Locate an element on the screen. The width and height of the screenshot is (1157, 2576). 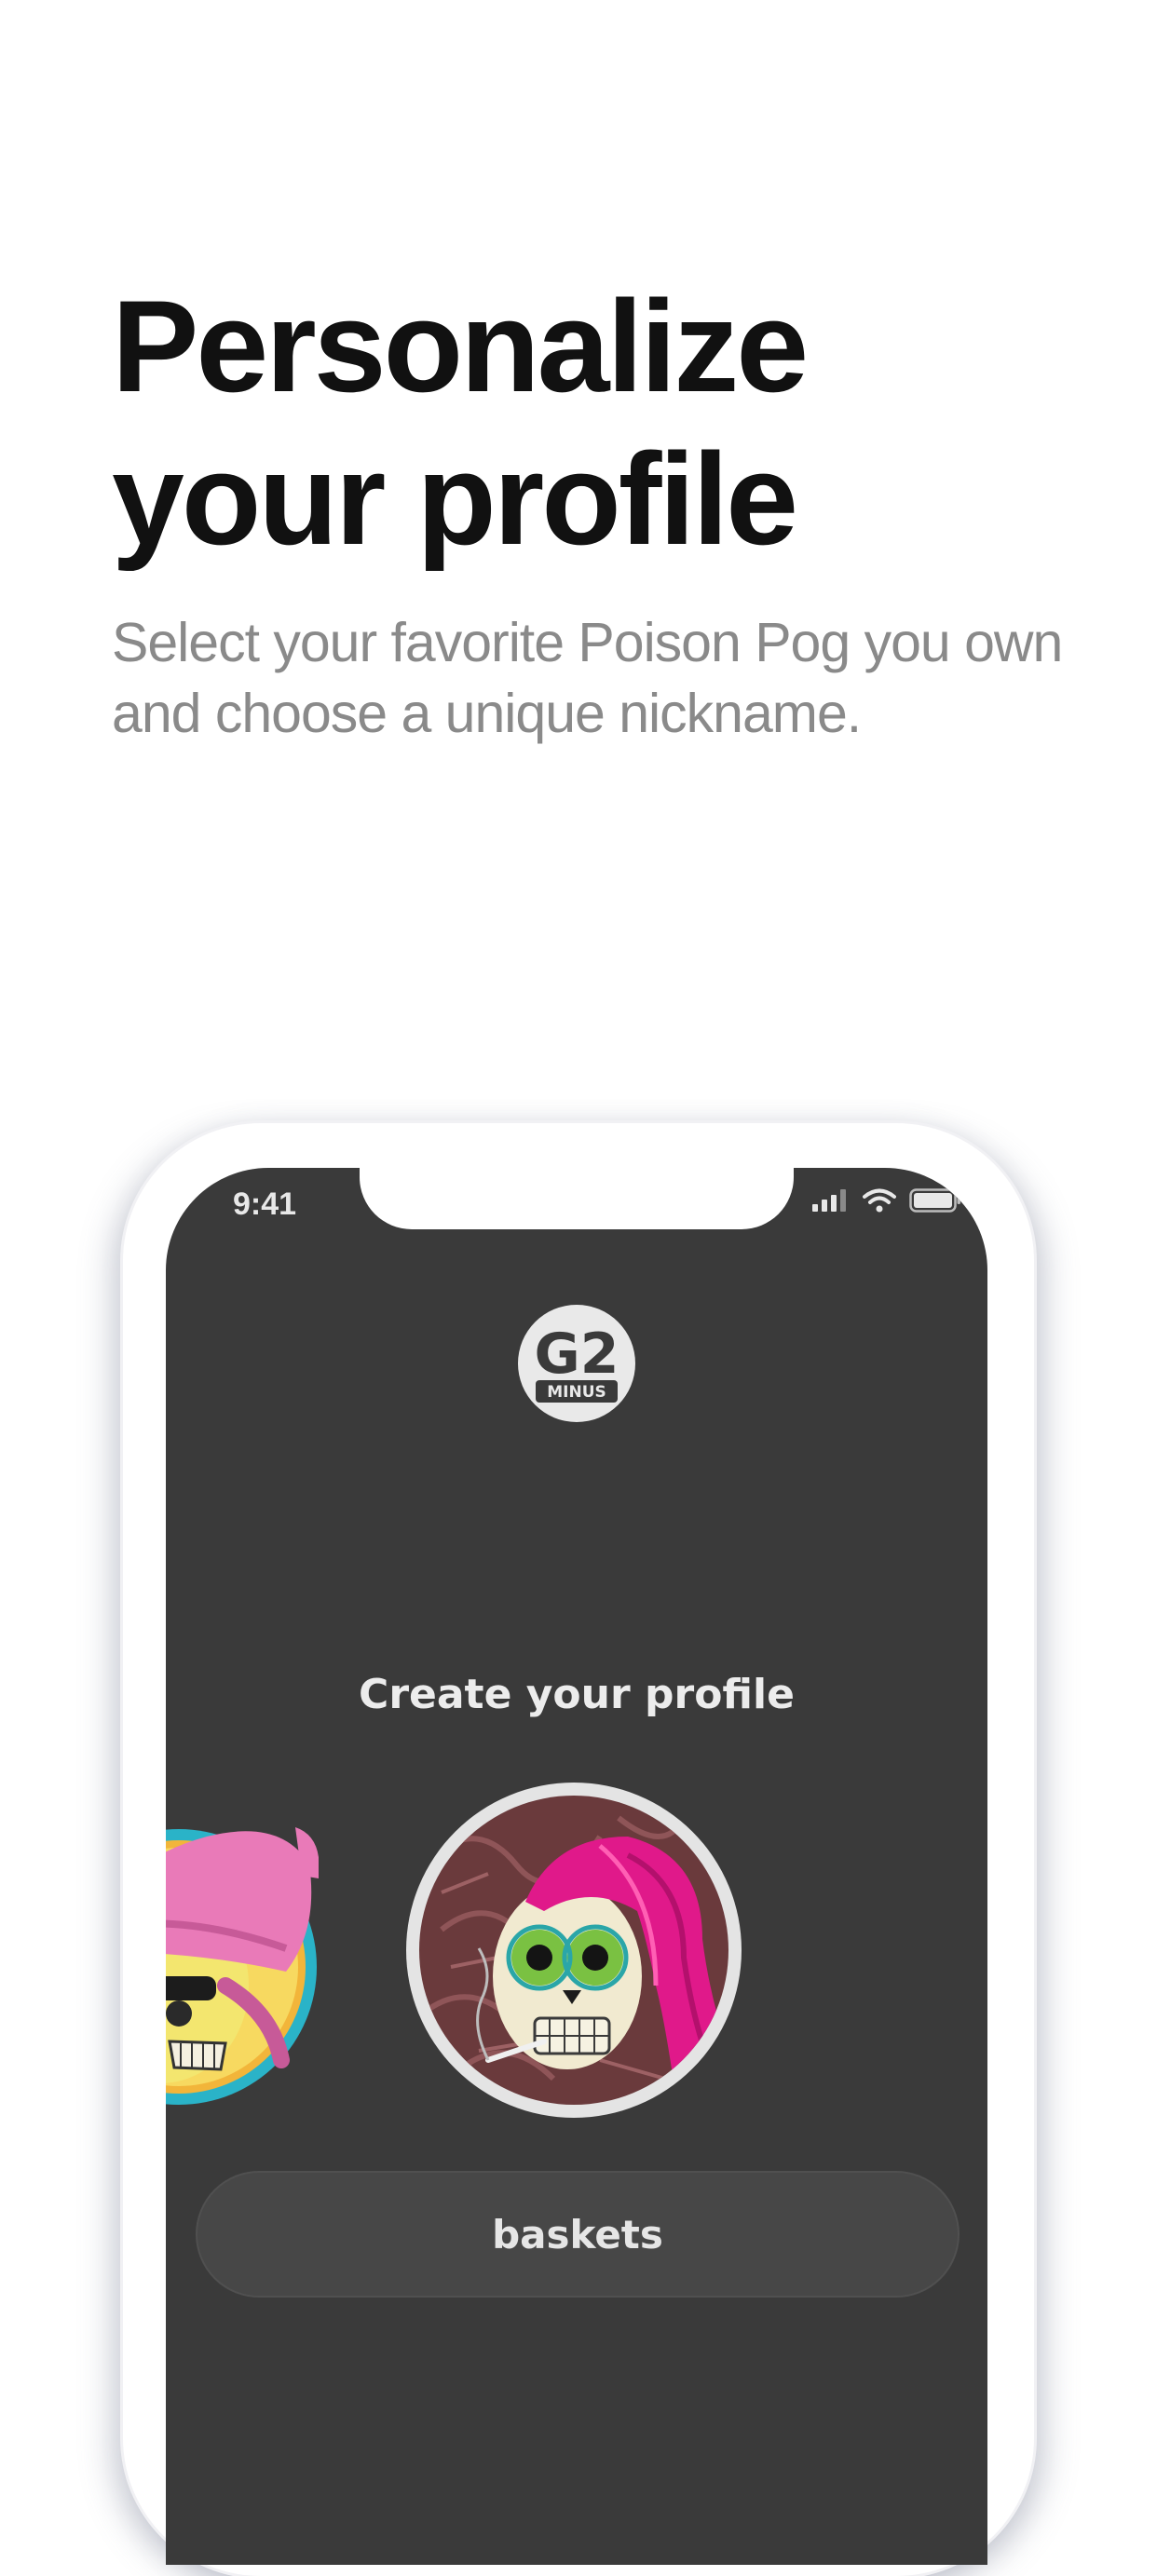
hero-title: Personalize your profile is located at coordinates (460, 422).